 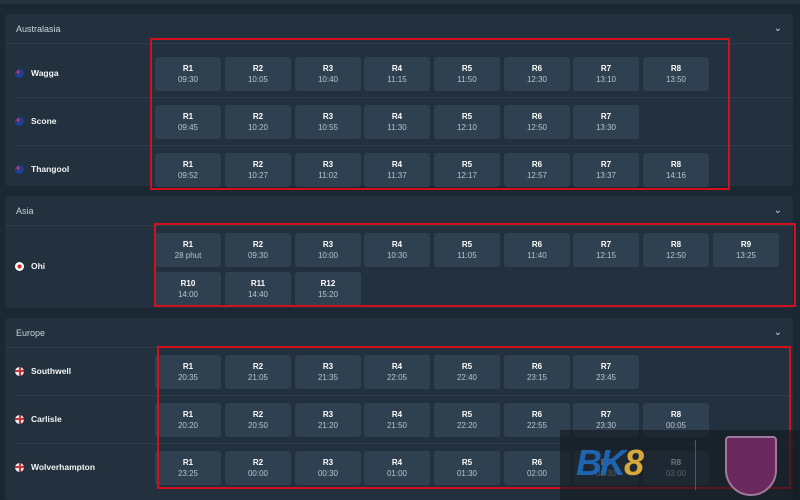 I want to click on race-tile: R4 11:15, so click(x=397, y=74).